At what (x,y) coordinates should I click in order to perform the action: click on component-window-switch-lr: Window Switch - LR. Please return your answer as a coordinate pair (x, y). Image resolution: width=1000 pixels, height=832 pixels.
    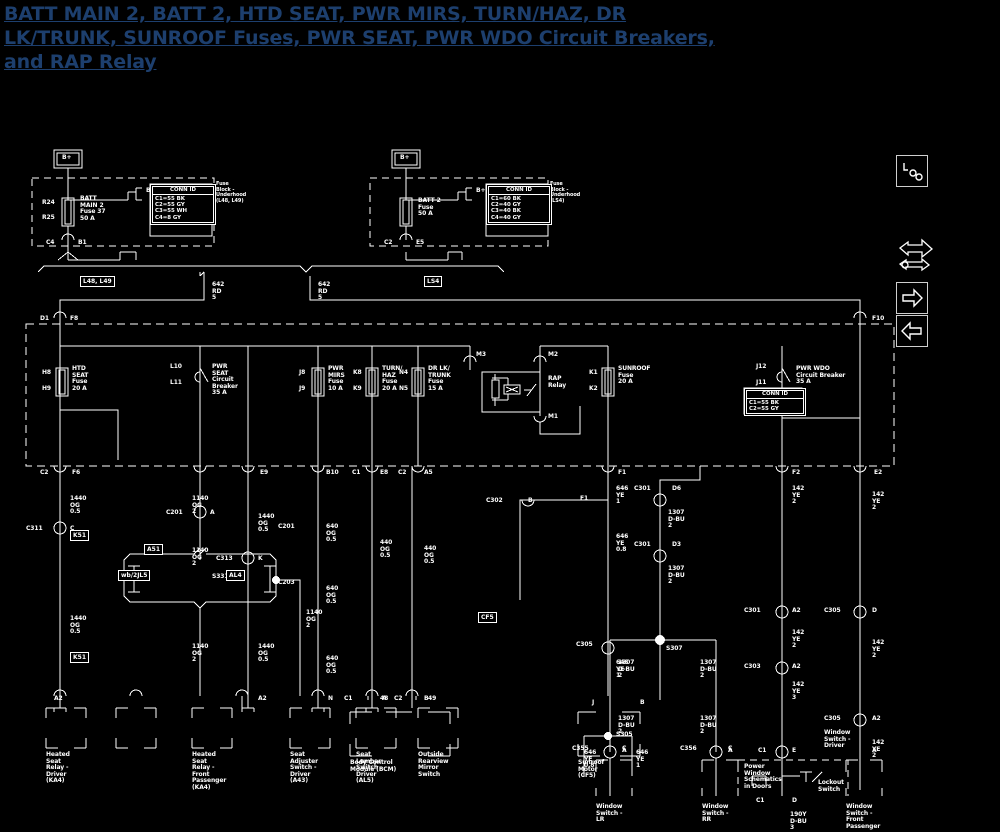
    Looking at the image, I should click on (609, 813).